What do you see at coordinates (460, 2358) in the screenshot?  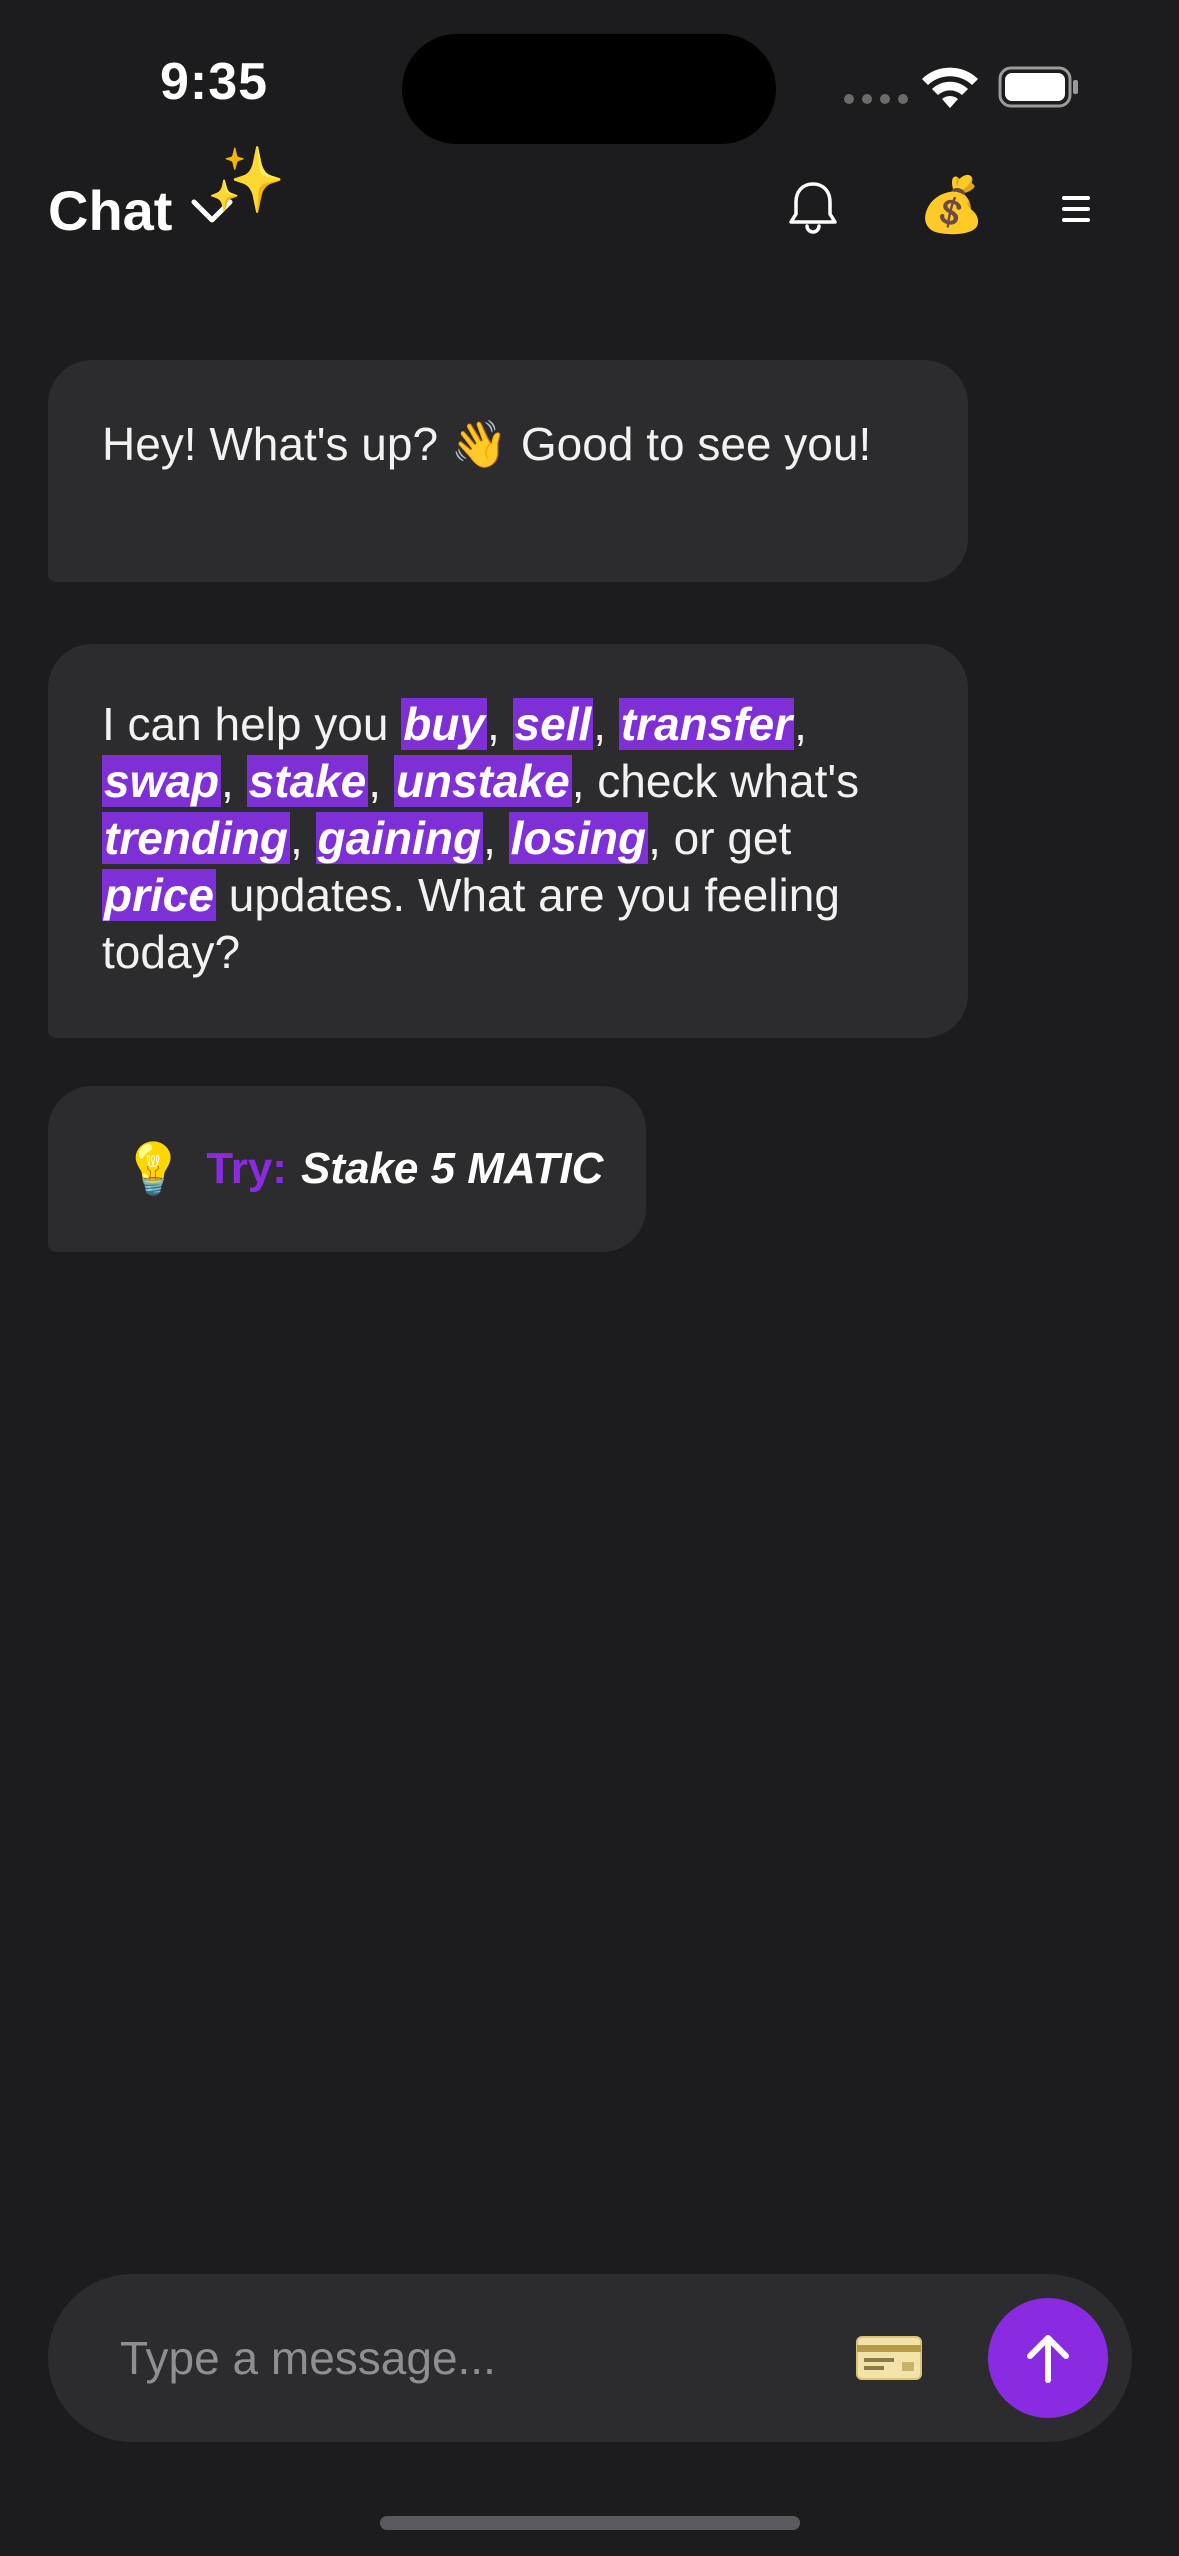 I see `message-input` at bounding box center [460, 2358].